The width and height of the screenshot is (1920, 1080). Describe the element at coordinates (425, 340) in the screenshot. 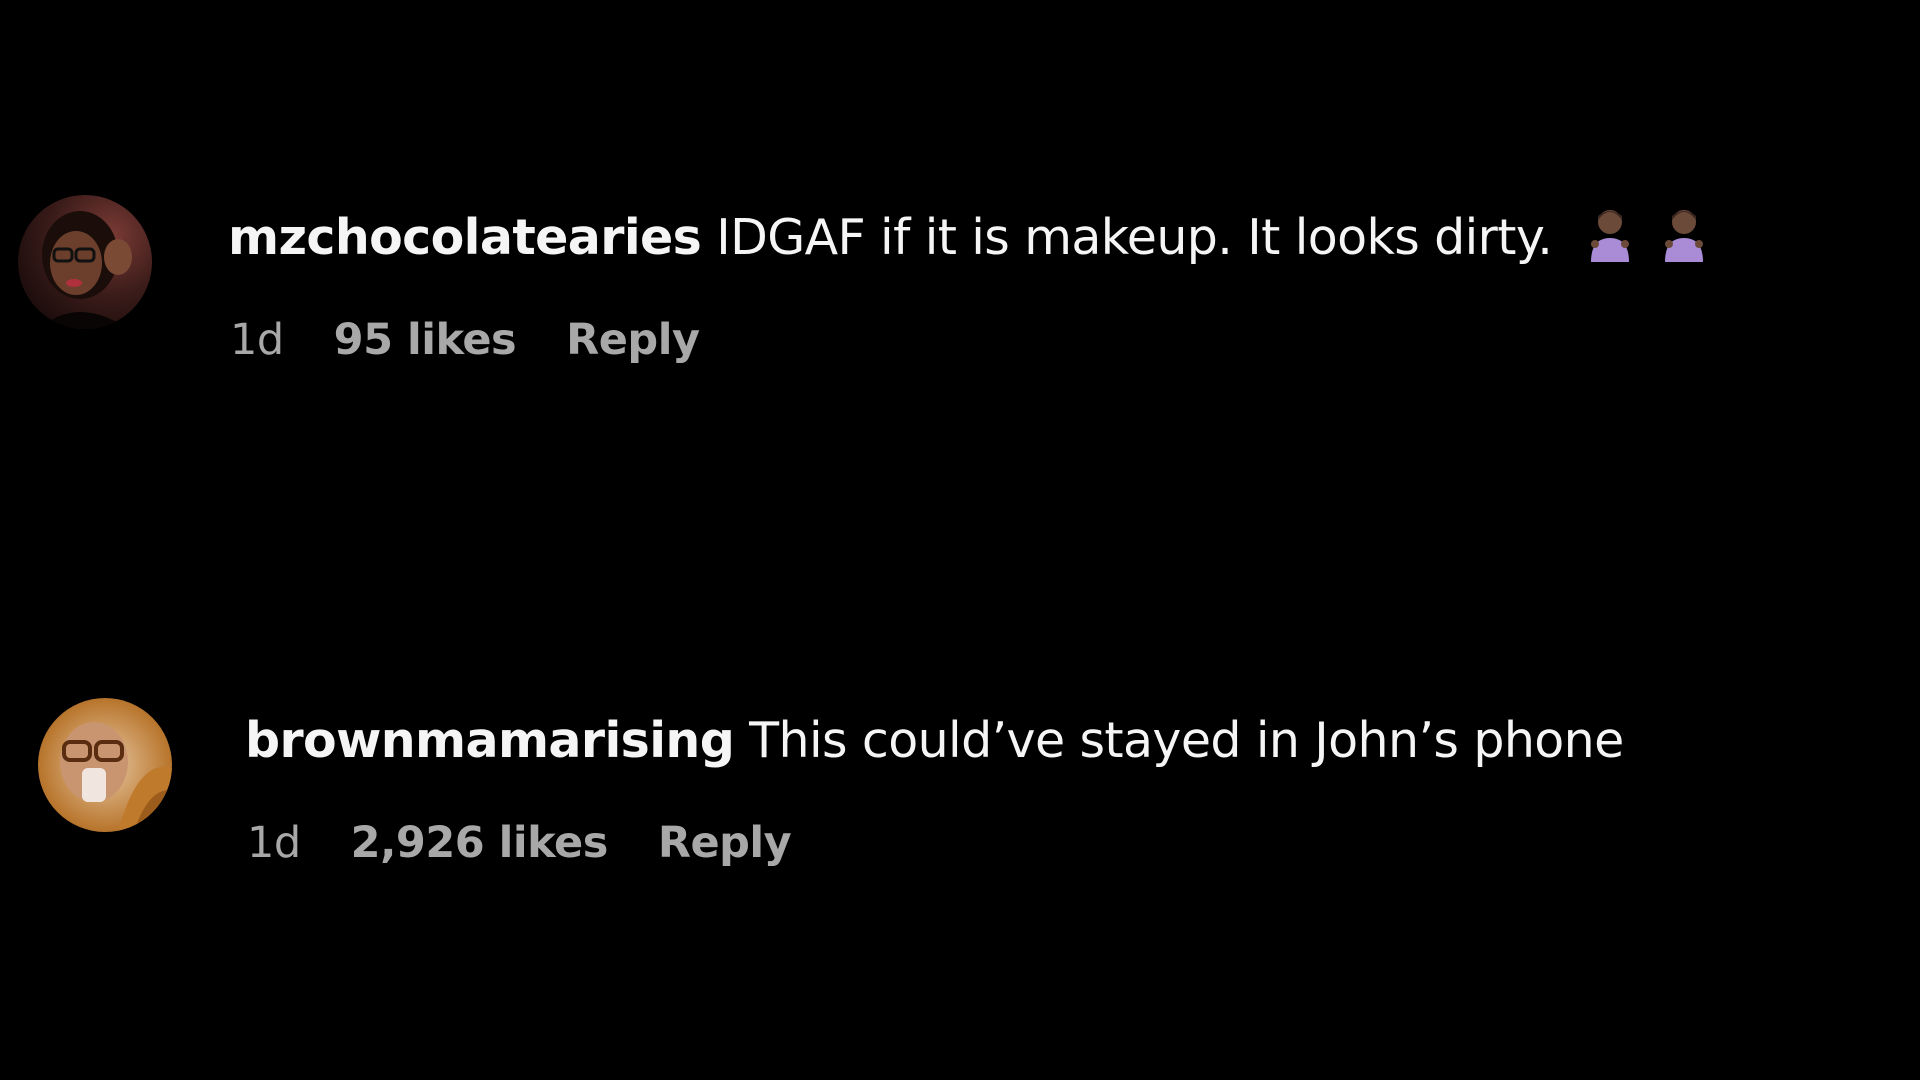

I see `like-count: 95 likes` at that location.